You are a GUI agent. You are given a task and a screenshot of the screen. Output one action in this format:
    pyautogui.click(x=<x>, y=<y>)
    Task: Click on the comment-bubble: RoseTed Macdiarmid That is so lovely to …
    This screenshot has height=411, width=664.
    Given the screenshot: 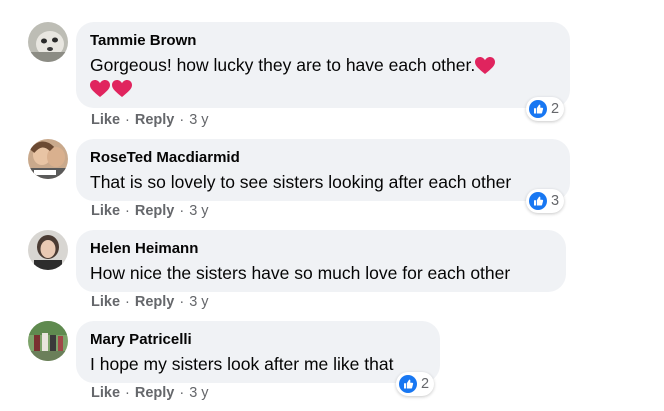 What is the action you would take?
    pyautogui.click(x=323, y=170)
    